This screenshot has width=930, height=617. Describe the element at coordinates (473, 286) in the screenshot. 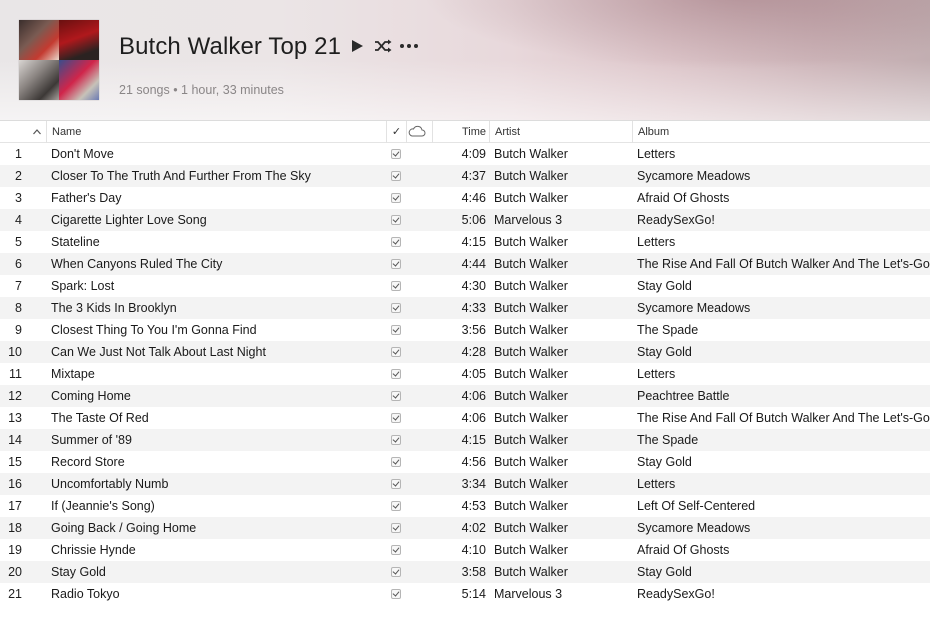

I see `track-time: 4:30` at that location.